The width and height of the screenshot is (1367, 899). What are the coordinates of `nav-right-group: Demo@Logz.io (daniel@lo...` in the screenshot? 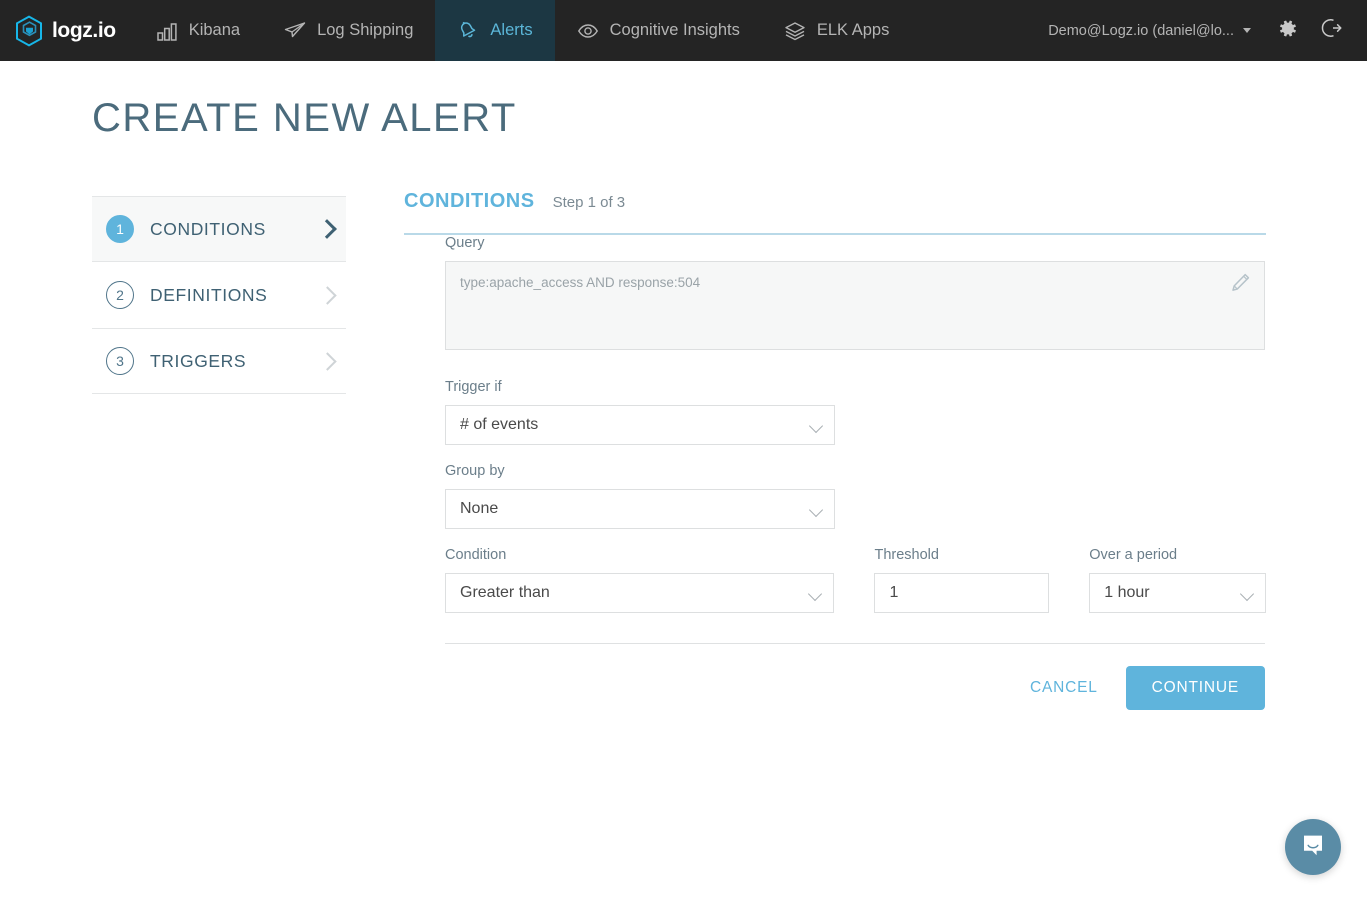 It's located at (1200, 30).